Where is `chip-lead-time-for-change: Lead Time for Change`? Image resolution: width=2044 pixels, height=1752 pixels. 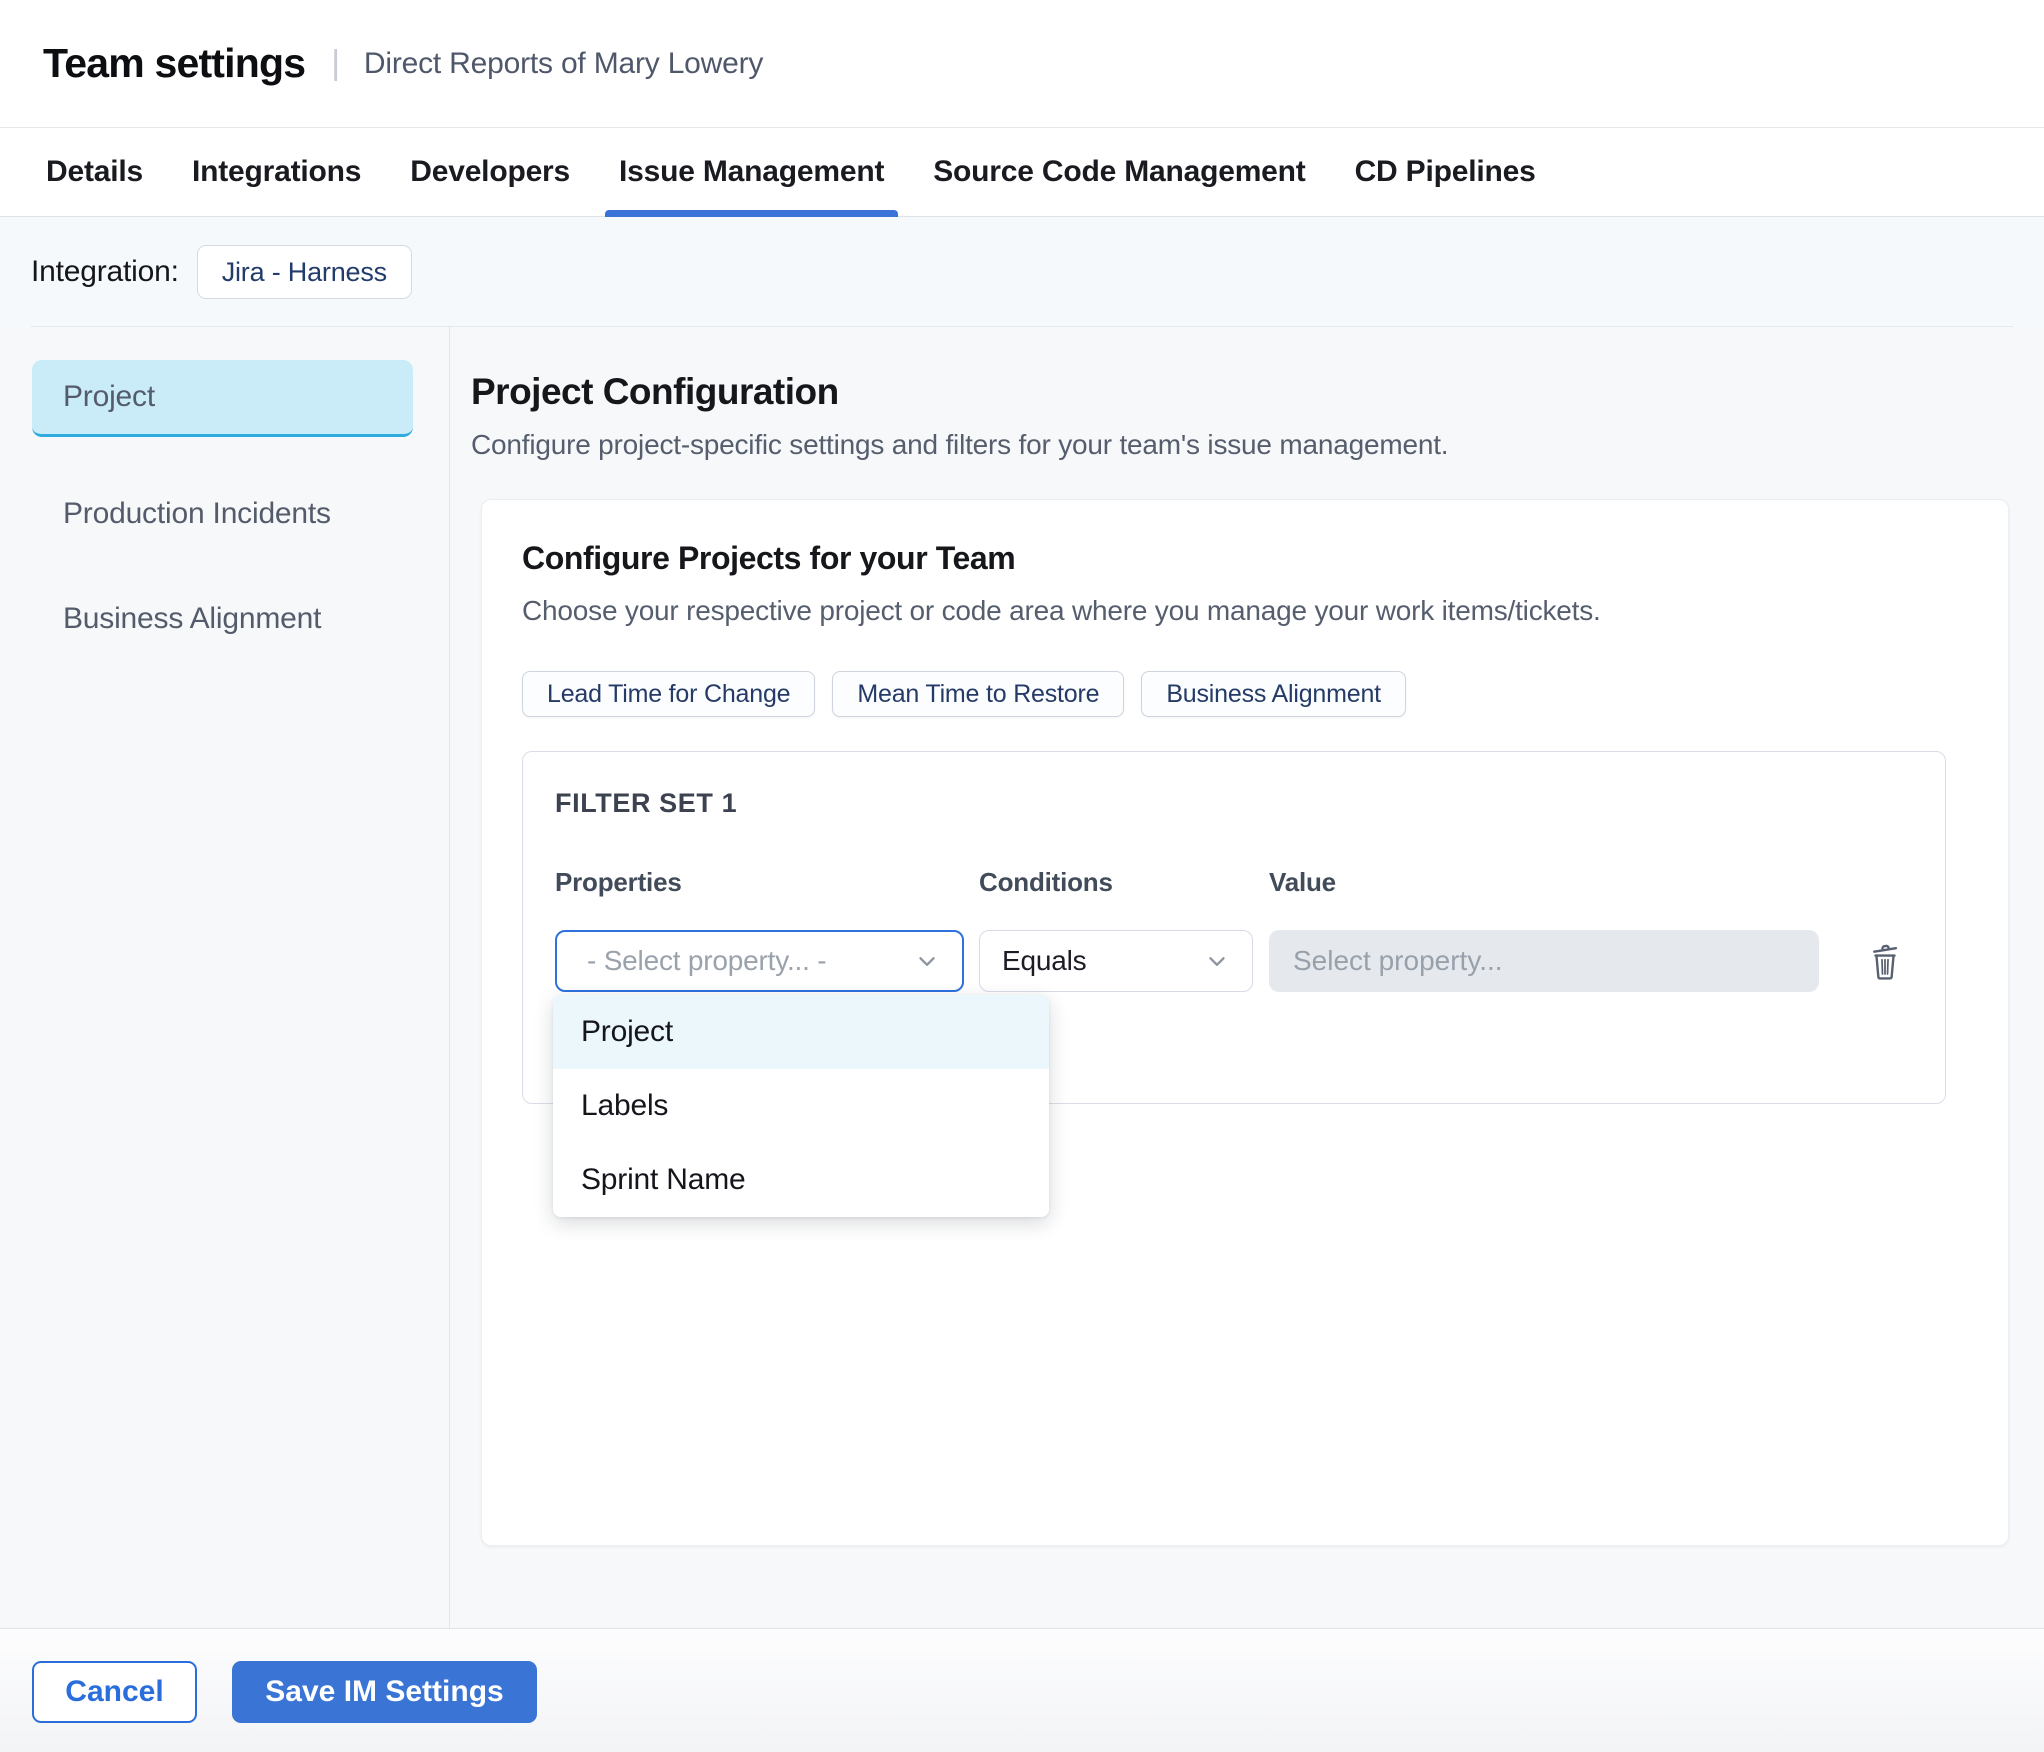
chip-lead-time-for-change: Lead Time for Change is located at coordinates (669, 694).